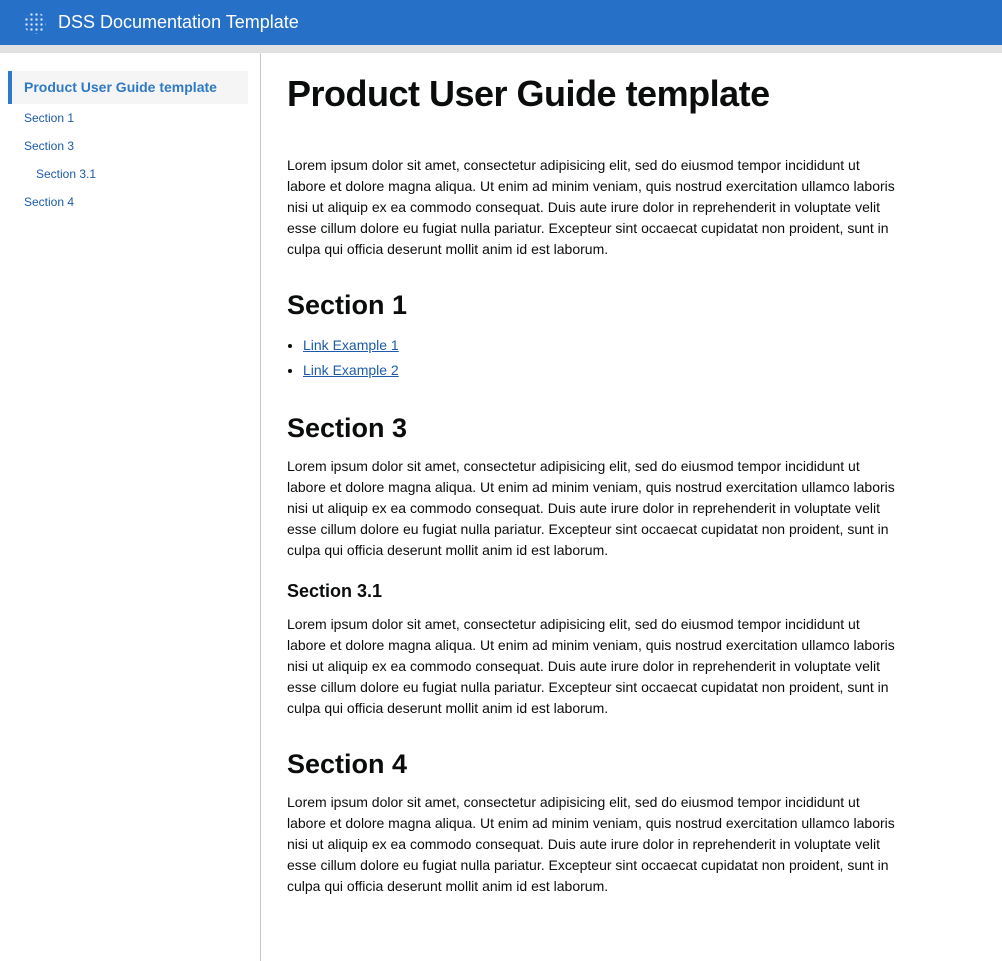 The image size is (1002, 961). Describe the element at coordinates (347, 305) in the screenshot. I see `section-1-heading: Section 1` at that location.